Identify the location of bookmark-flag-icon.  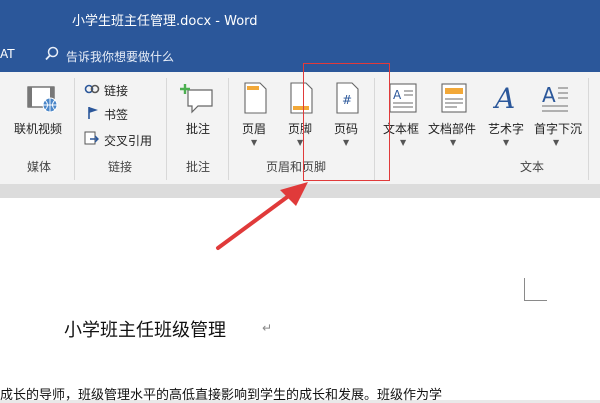
(93, 113).